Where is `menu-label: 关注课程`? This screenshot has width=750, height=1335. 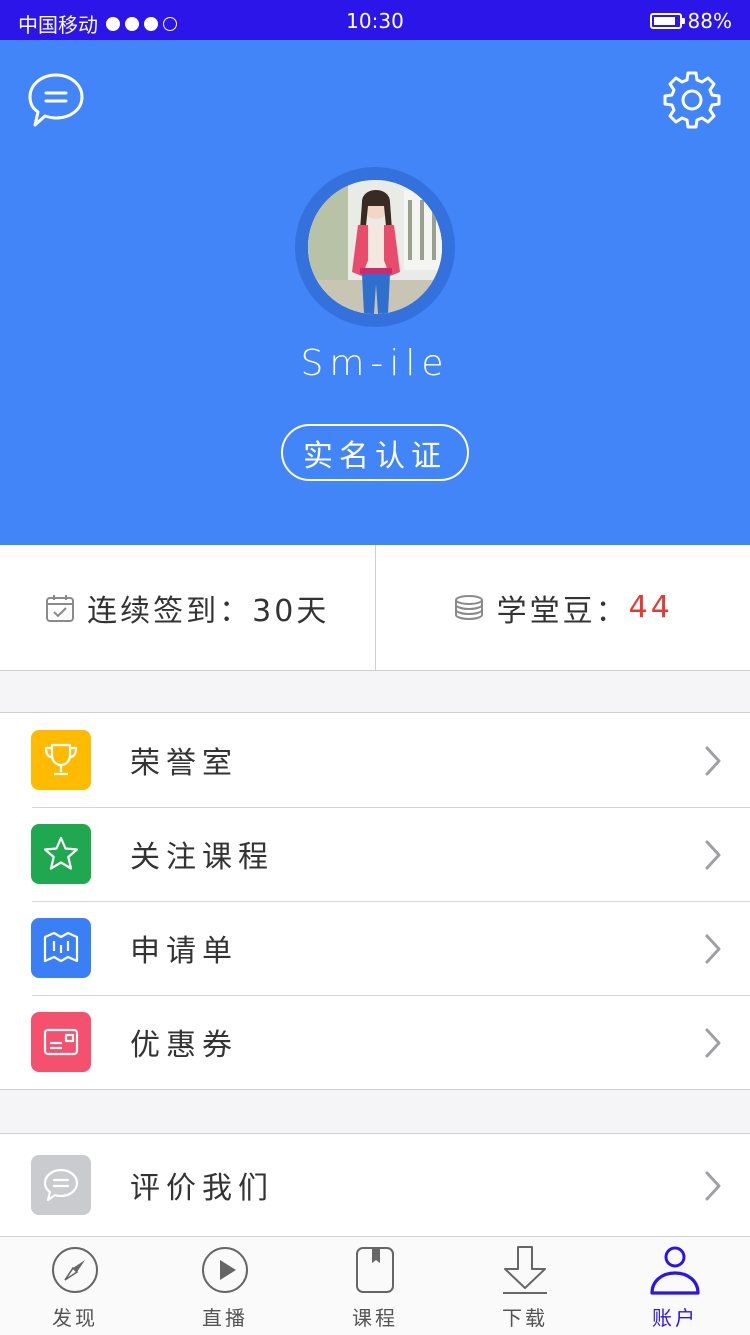 menu-label: 关注课程 is located at coordinates (202, 854).